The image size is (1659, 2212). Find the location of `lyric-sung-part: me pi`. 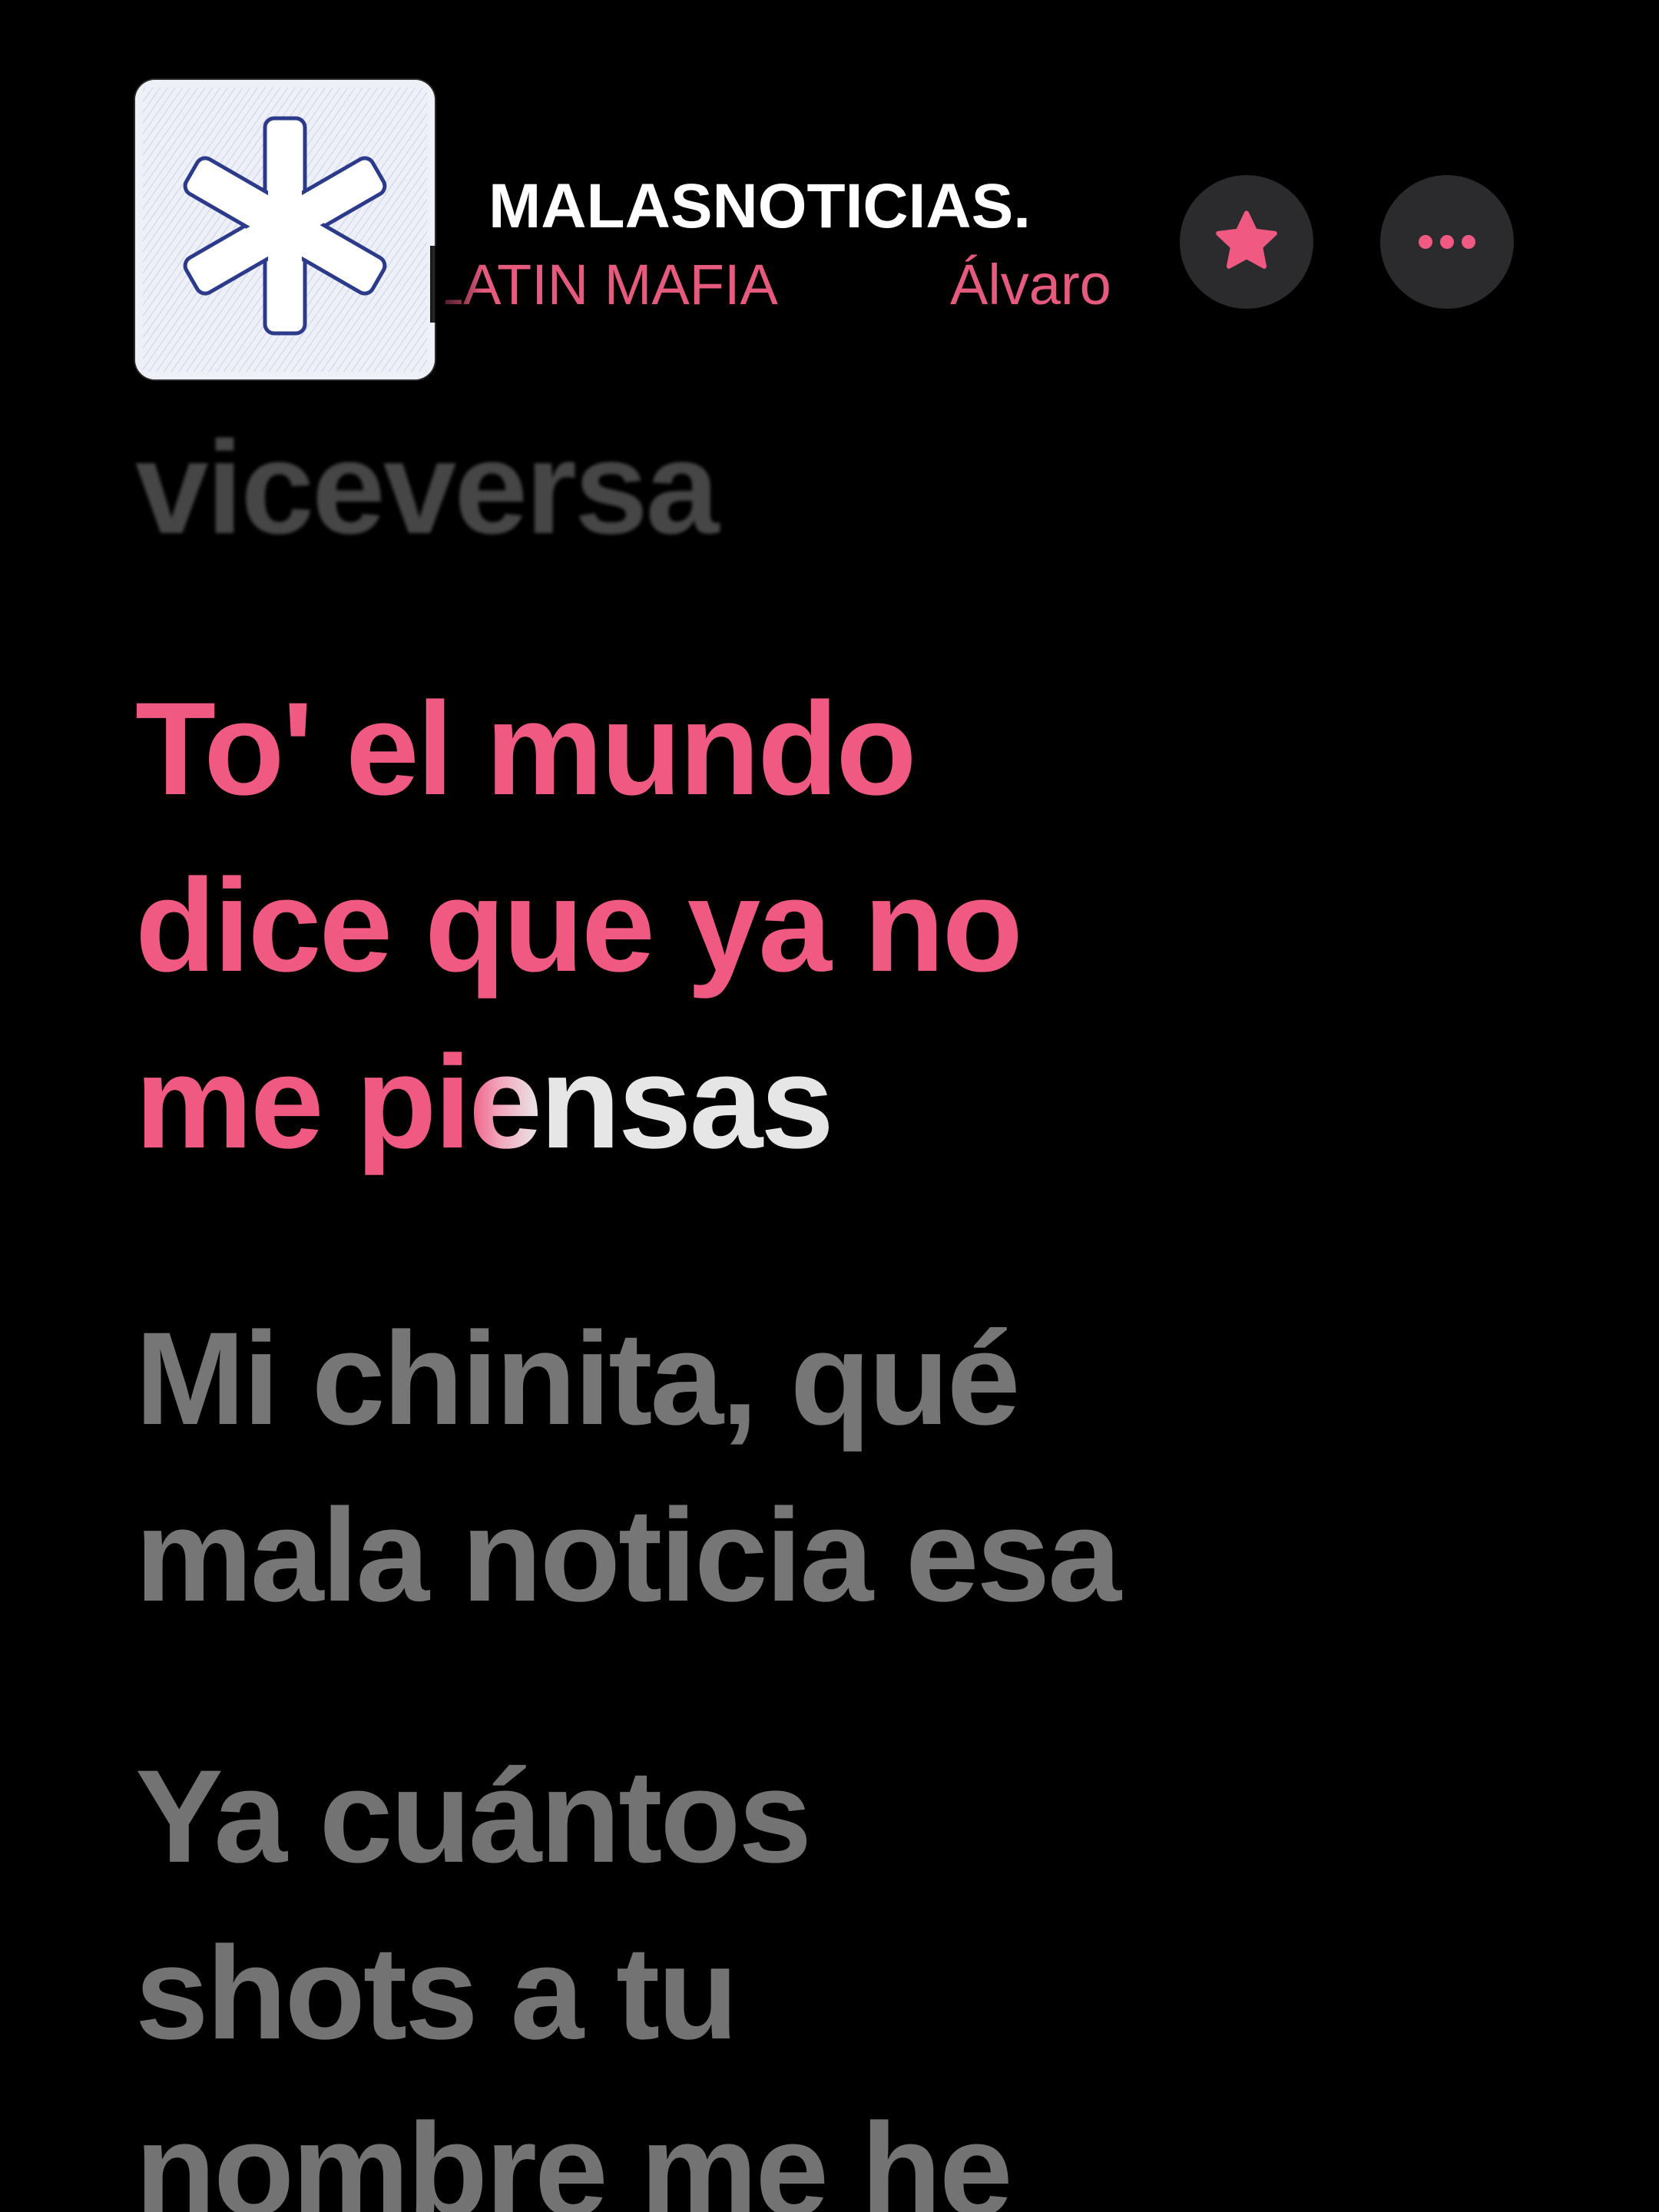

lyric-sung-part: me pi is located at coordinates (303, 1102).